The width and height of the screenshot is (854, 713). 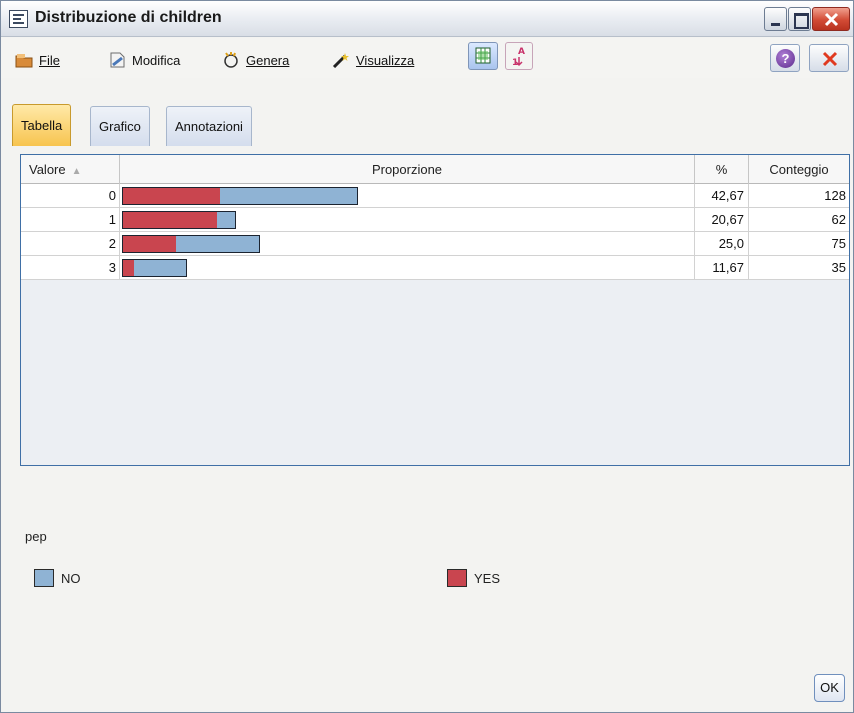 I want to click on cell-conteggio: 62, so click(x=838, y=219).